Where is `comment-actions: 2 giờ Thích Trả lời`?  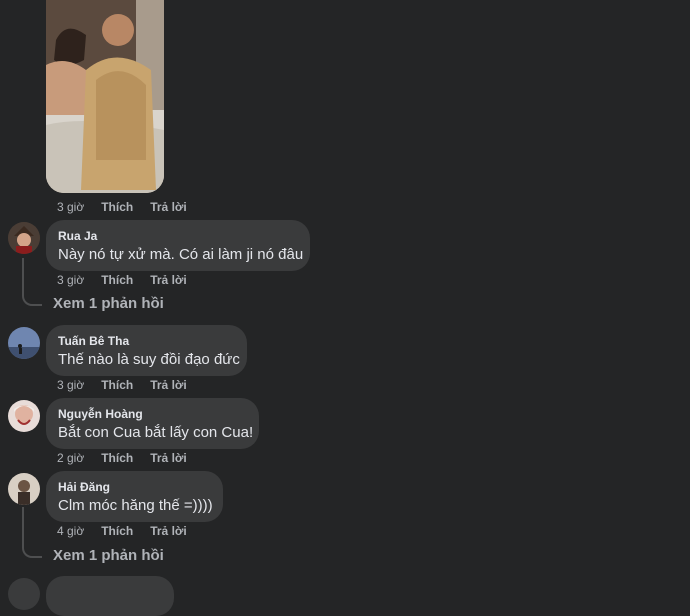 comment-actions: 2 giờ Thích Trả lời is located at coordinates (130, 459).